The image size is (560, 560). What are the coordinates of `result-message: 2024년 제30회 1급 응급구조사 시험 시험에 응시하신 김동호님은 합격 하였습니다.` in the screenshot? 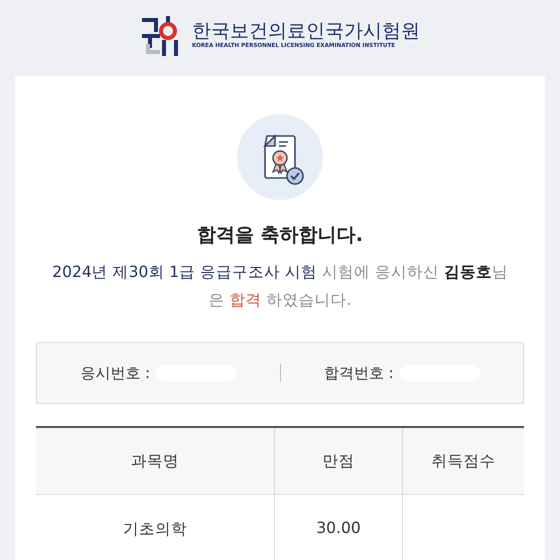 It's located at (280, 286).